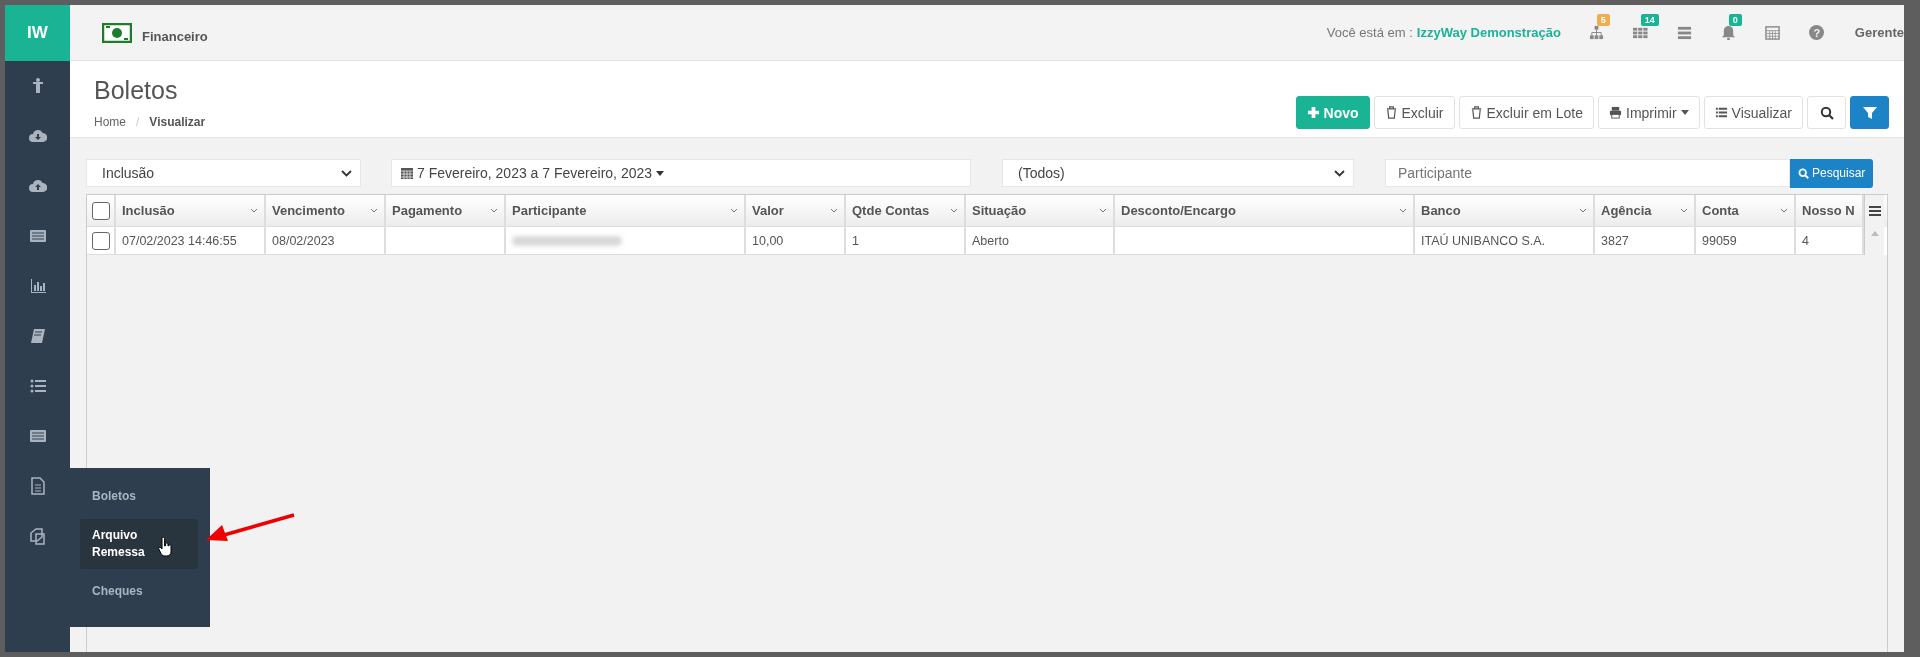 This screenshot has height=657, width=1920. What do you see at coordinates (796, 241) in the screenshot?
I see `table-cell: 10,00` at bounding box center [796, 241].